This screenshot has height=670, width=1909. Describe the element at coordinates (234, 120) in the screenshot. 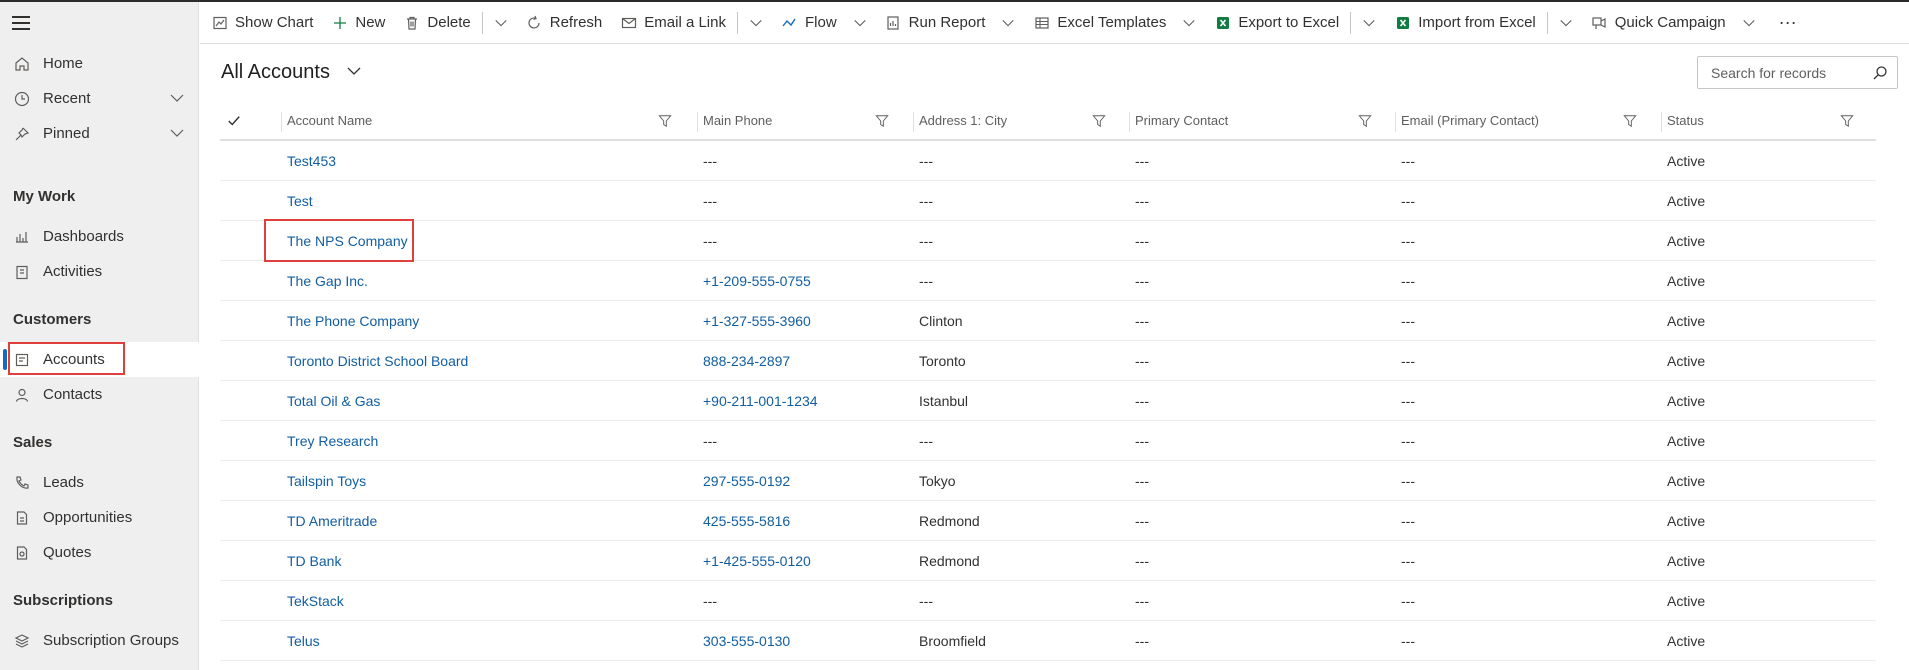

I see `select-all-checkbox` at that location.